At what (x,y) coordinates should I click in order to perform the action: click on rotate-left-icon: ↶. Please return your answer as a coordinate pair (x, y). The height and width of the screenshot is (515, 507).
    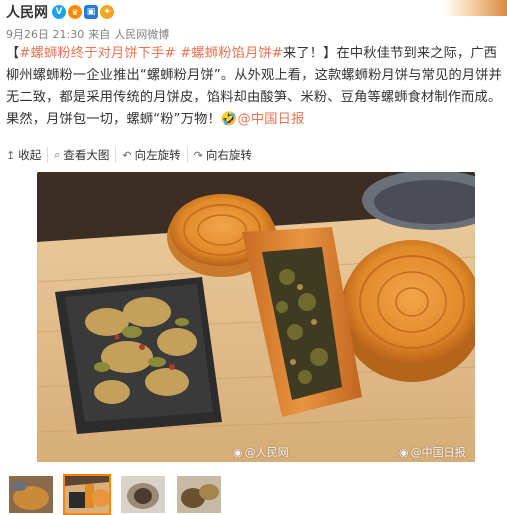
    Looking at the image, I should click on (127, 155).